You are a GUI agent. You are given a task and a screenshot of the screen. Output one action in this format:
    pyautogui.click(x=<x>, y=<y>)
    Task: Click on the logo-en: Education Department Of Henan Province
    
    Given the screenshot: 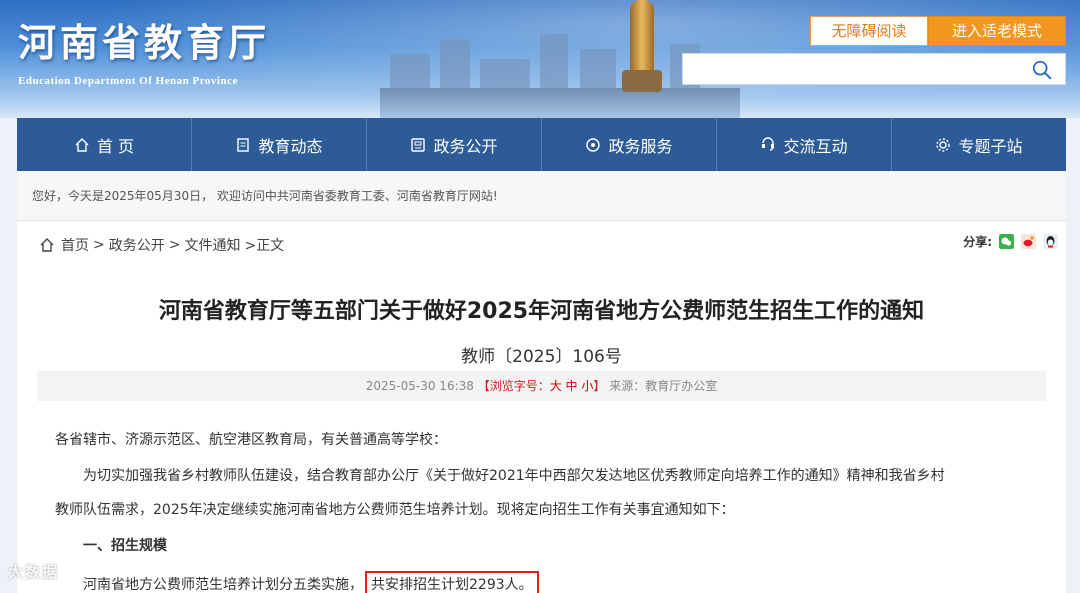 What is the action you would take?
    pyautogui.click(x=128, y=81)
    